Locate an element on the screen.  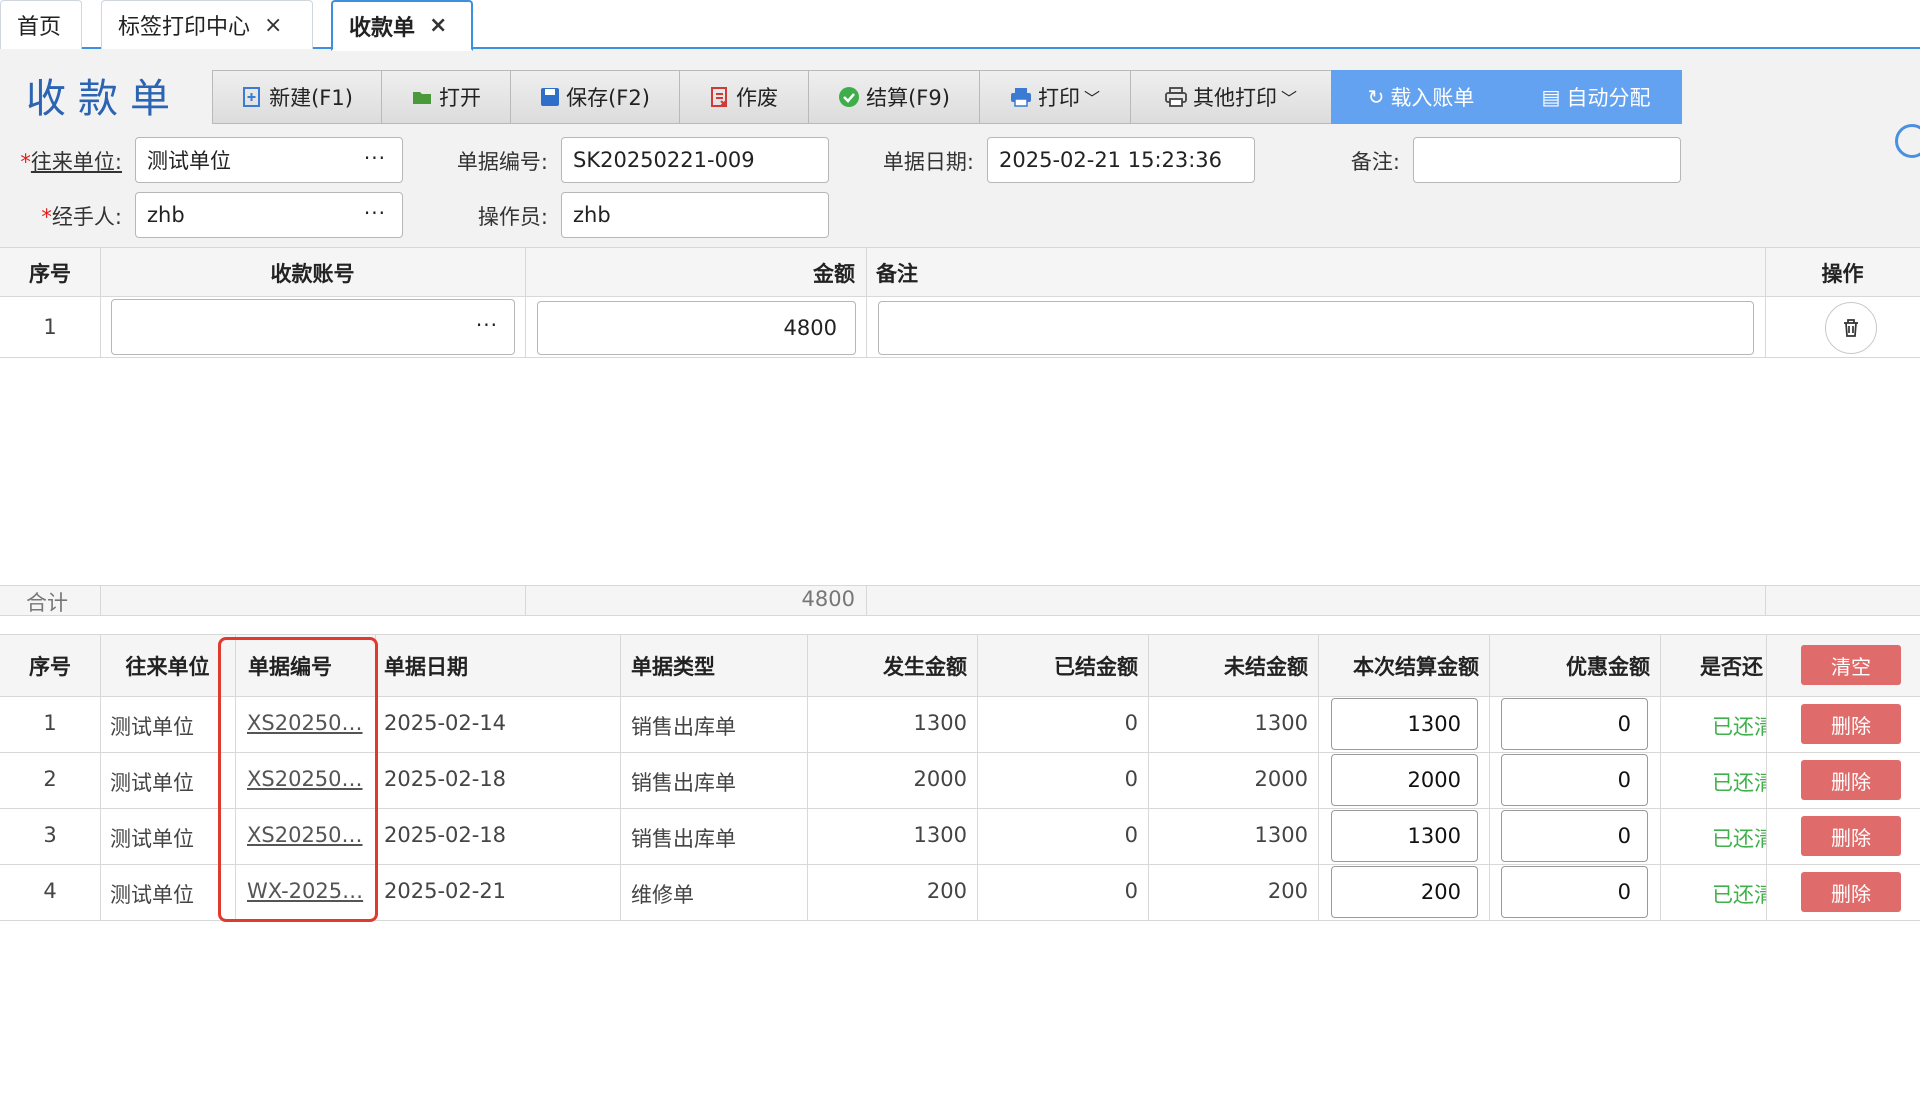
col-amount: 金额 is located at coordinates (834, 274).